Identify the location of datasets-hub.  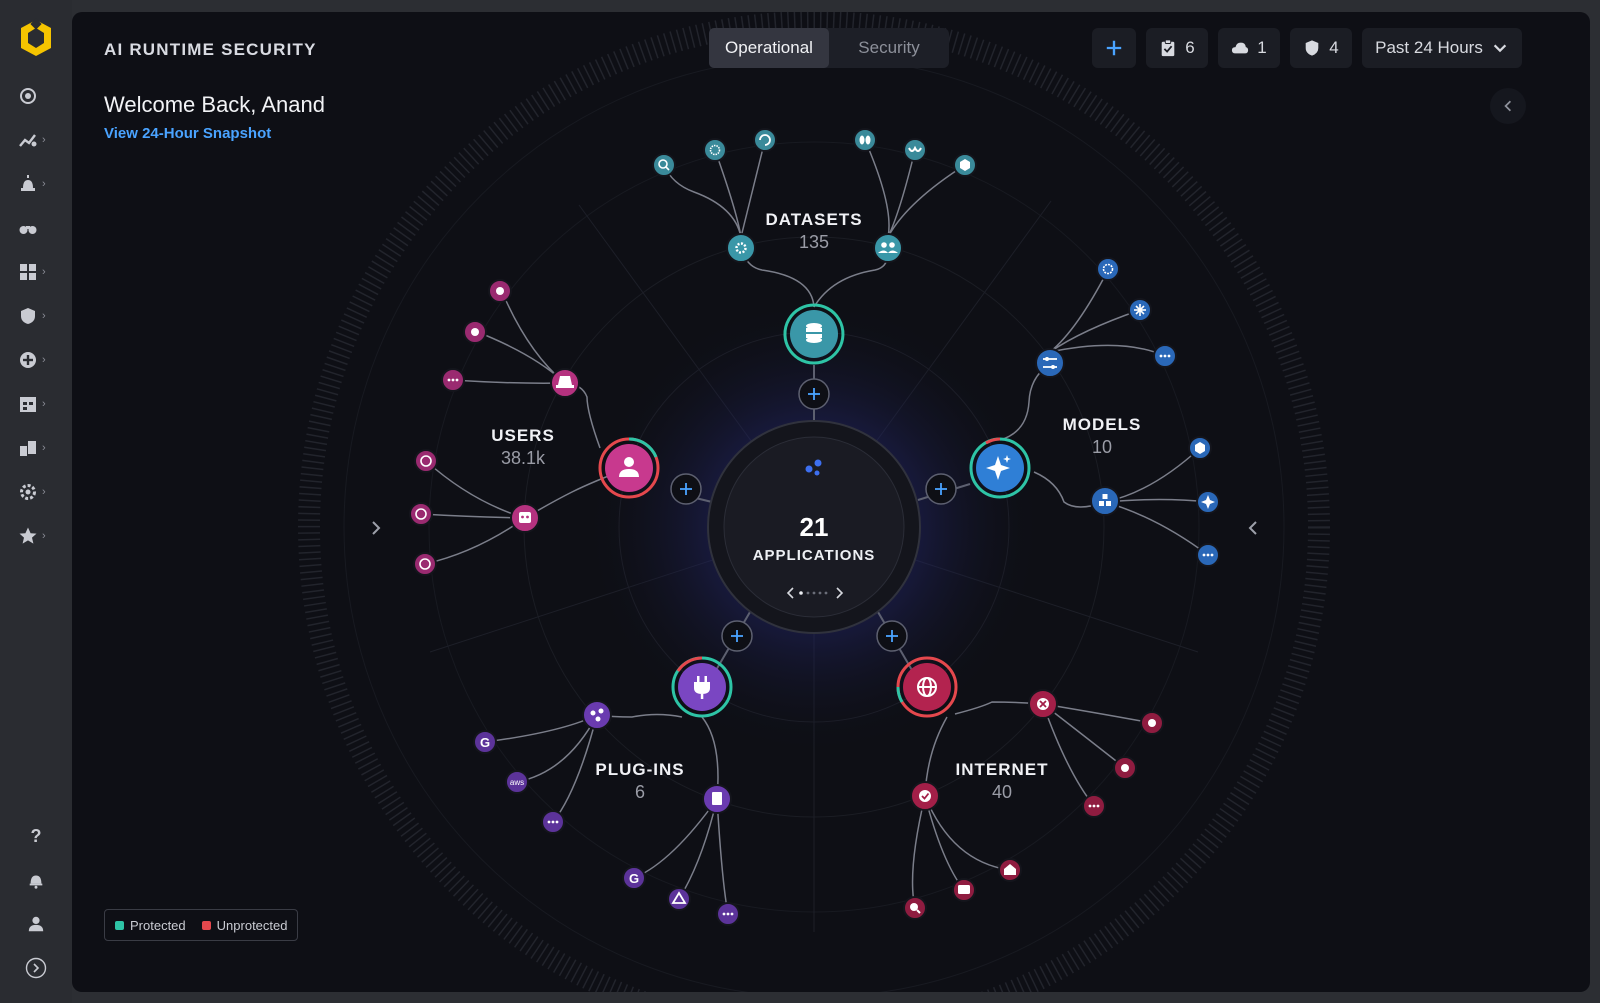
(814, 334).